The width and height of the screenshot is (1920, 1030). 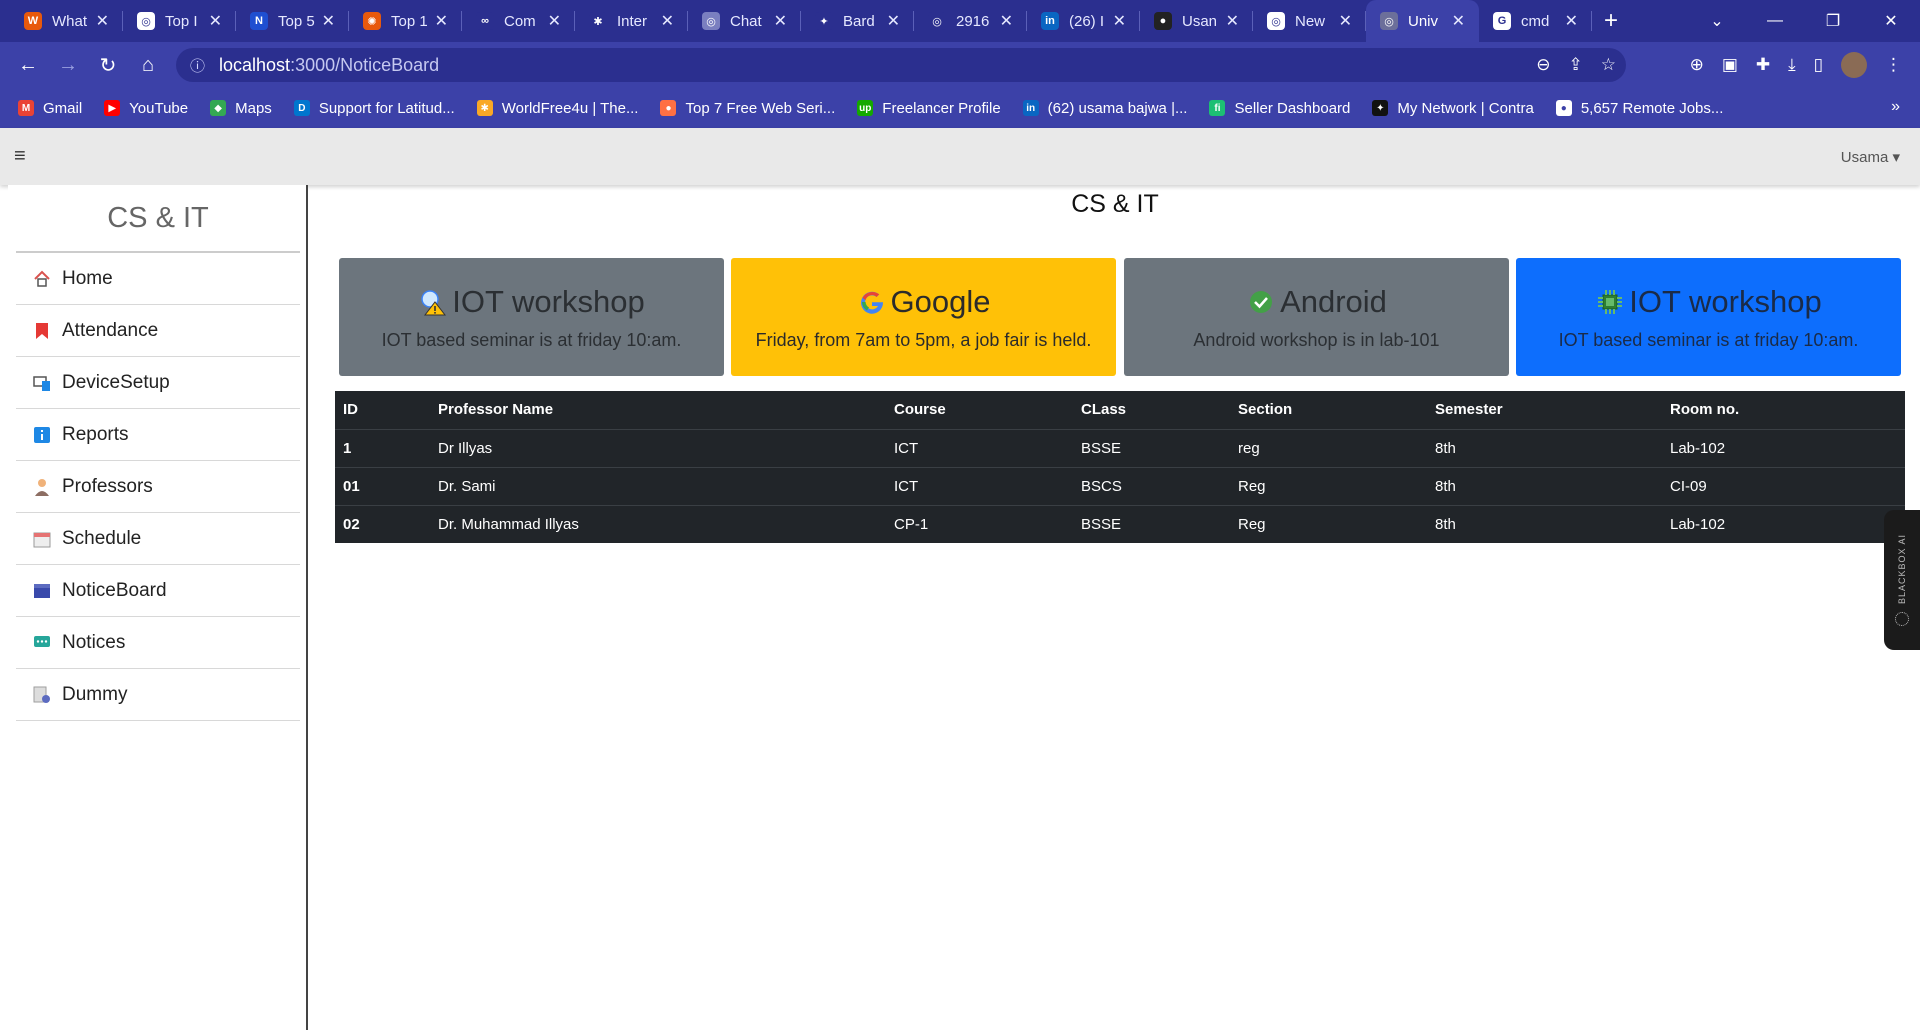 What do you see at coordinates (146, 108) in the screenshot?
I see `bookmark-item: ▶ YouTube` at bounding box center [146, 108].